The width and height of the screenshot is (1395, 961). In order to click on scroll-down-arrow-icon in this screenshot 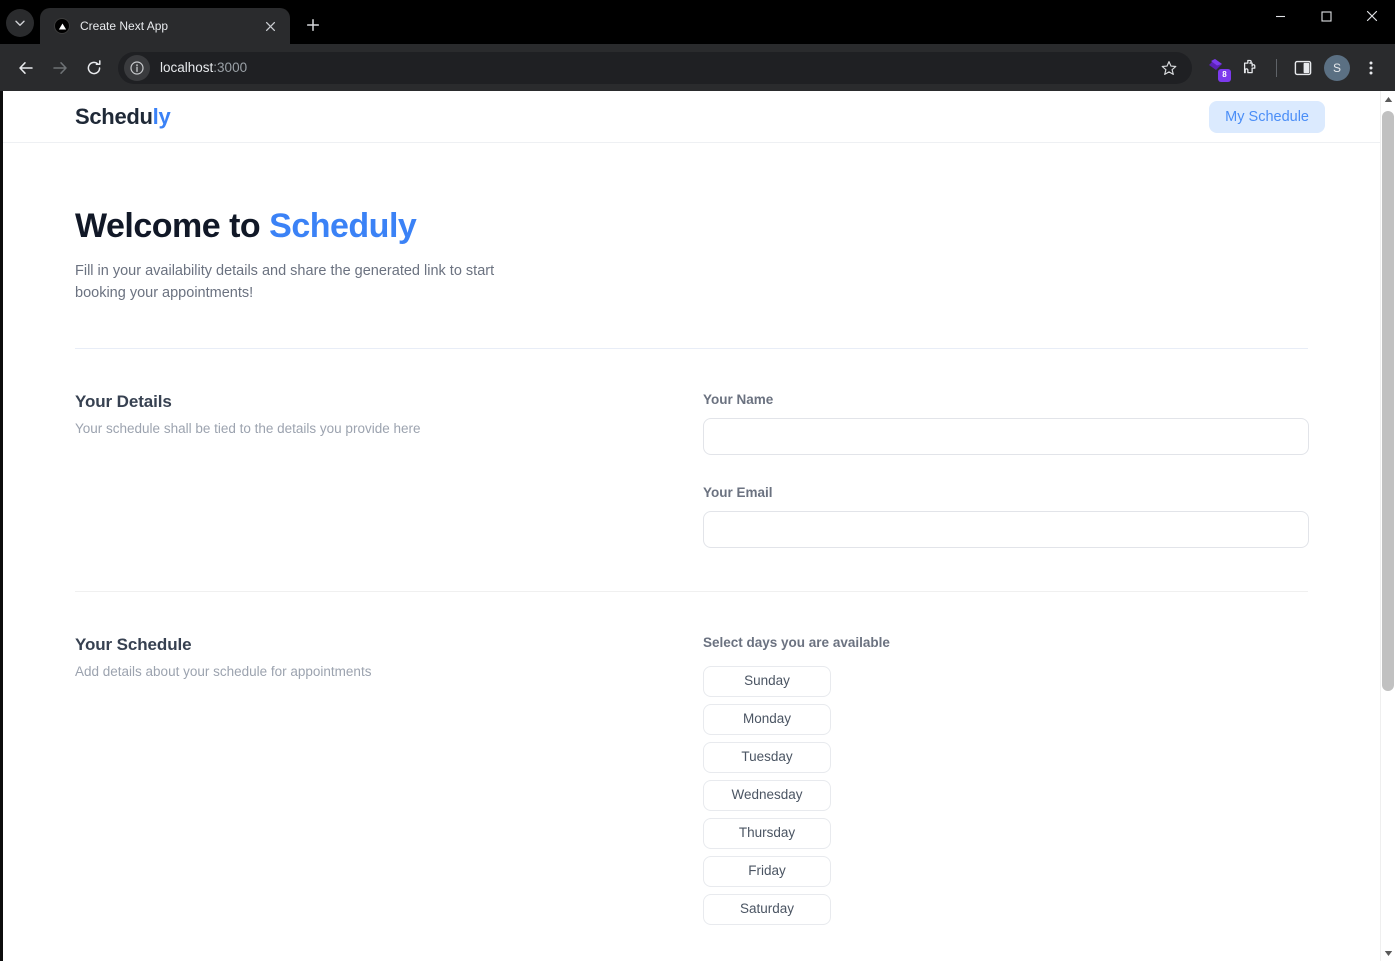, I will do `click(1388, 953)`.